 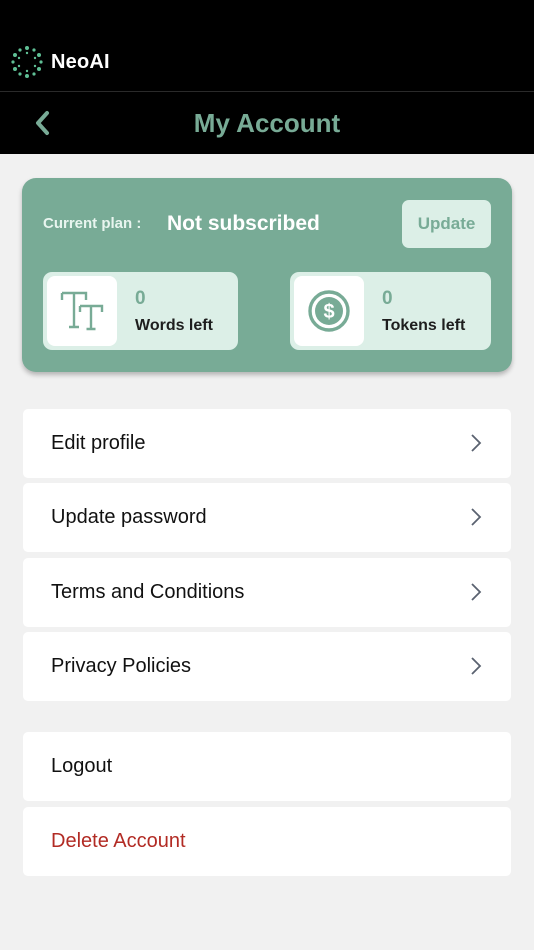 I want to click on page-title: My Account, so click(x=267, y=123).